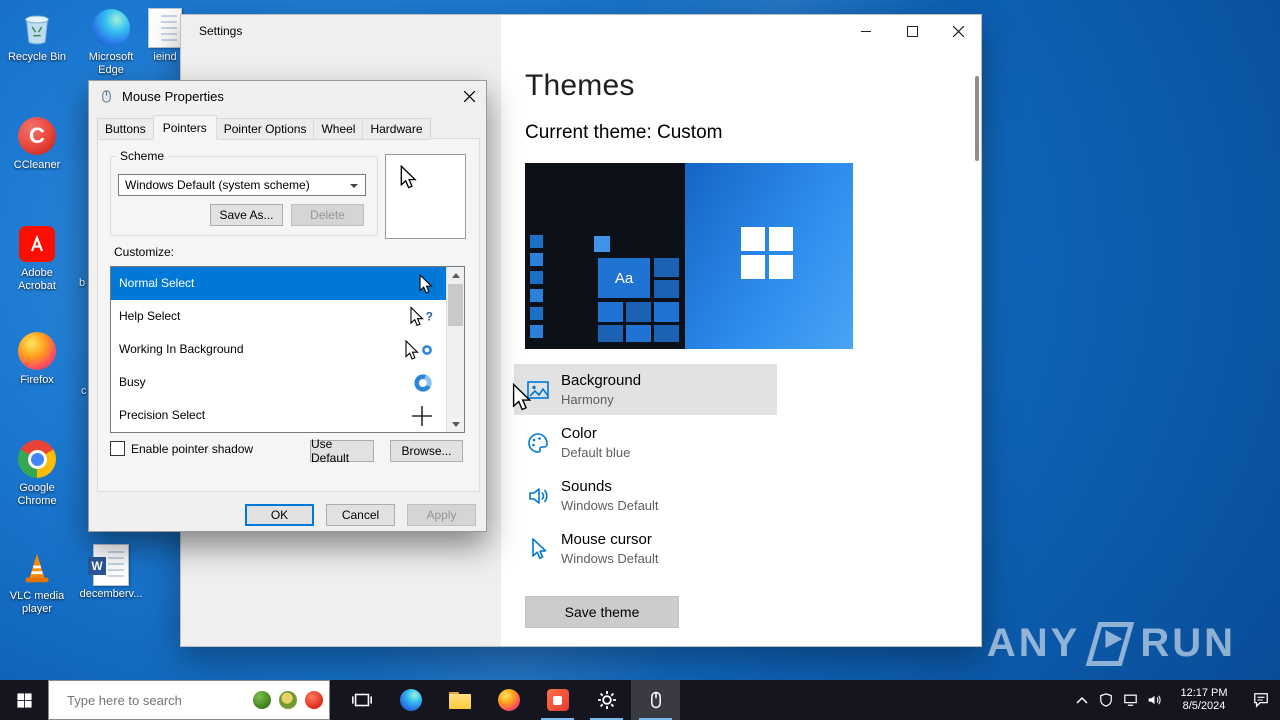  What do you see at coordinates (117, 448) in the screenshot?
I see `checkbox-box` at bounding box center [117, 448].